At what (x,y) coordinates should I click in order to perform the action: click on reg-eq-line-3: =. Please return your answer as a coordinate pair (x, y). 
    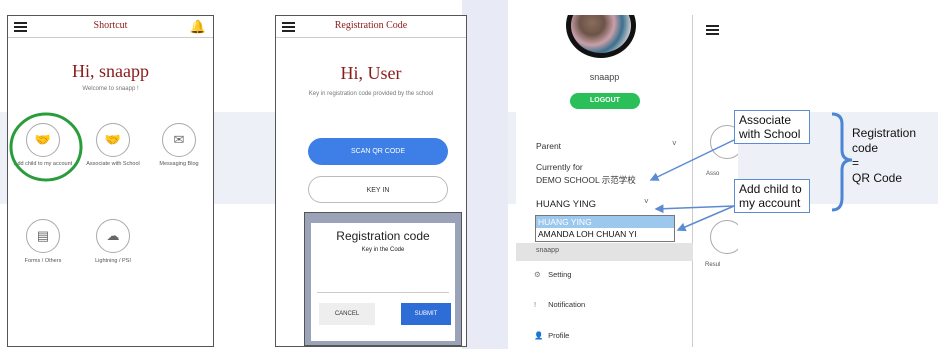
    Looking at the image, I should click on (856, 163).